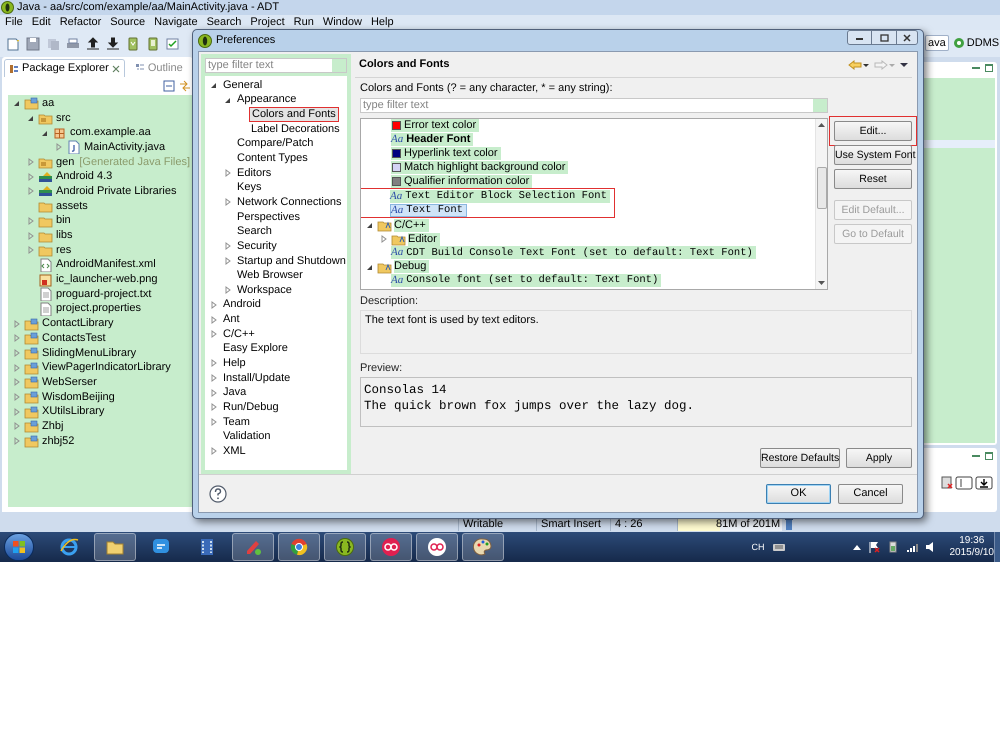 This screenshot has height=732, width=1000. What do you see at coordinates (234, 393) in the screenshot?
I see `preference-page-item: Java` at bounding box center [234, 393].